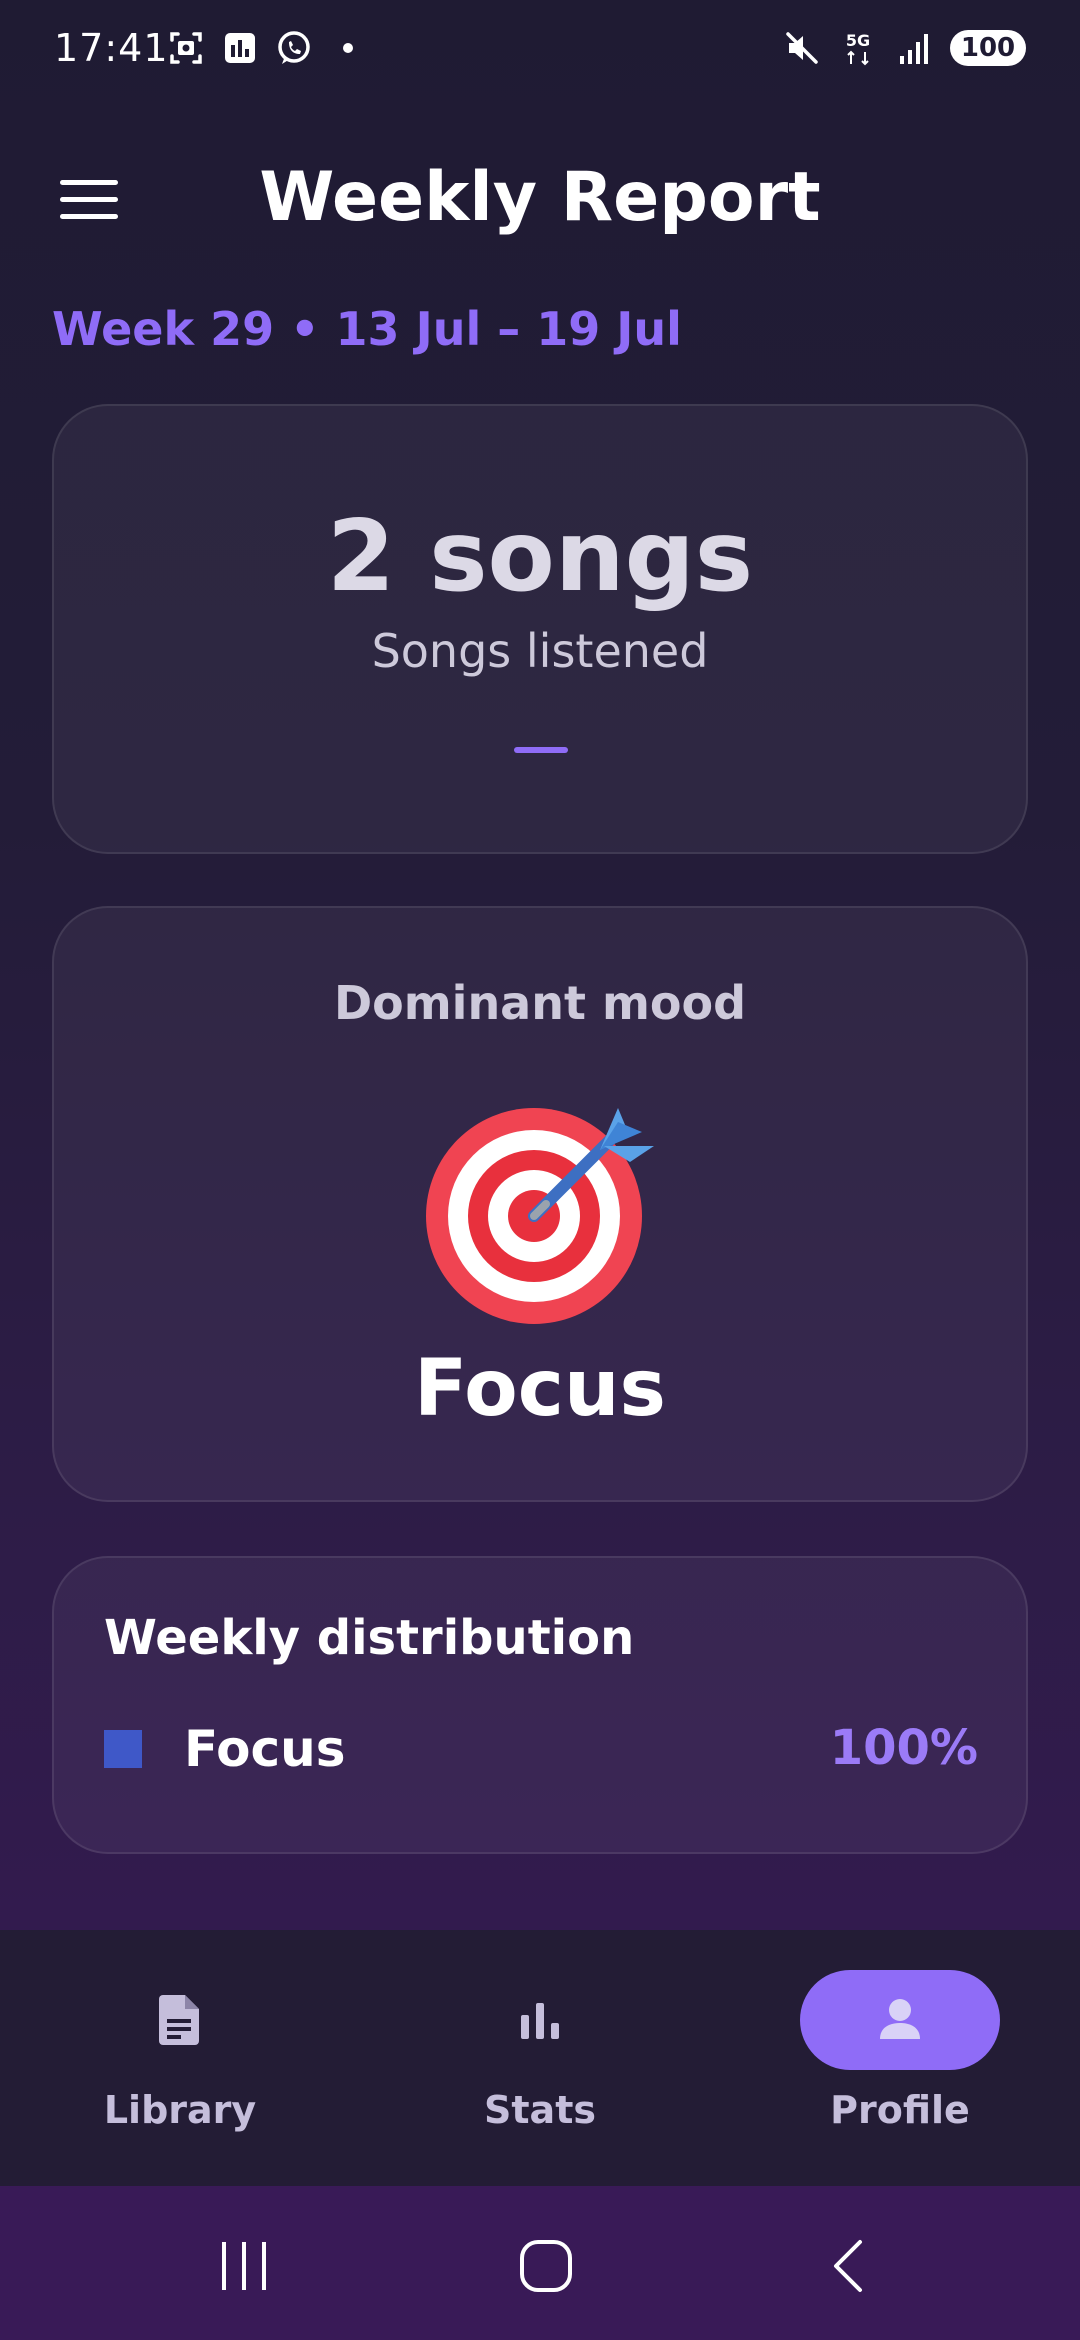 The height and width of the screenshot is (2340, 1080). Describe the element at coordinates (186, 48) in the screenshot. I see `screenshot-icon` at that location.